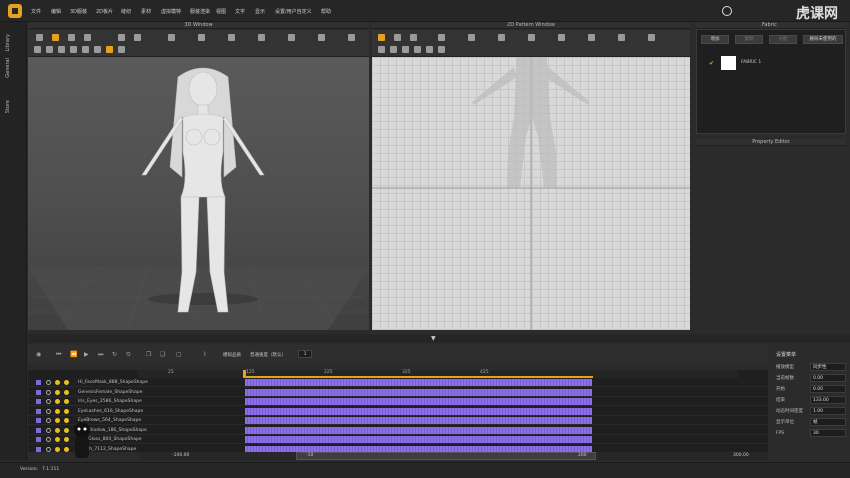  Describe the element at coordinates (783, 39) in the screenshot. I see `assign-fabric-button: 分配` at that location.